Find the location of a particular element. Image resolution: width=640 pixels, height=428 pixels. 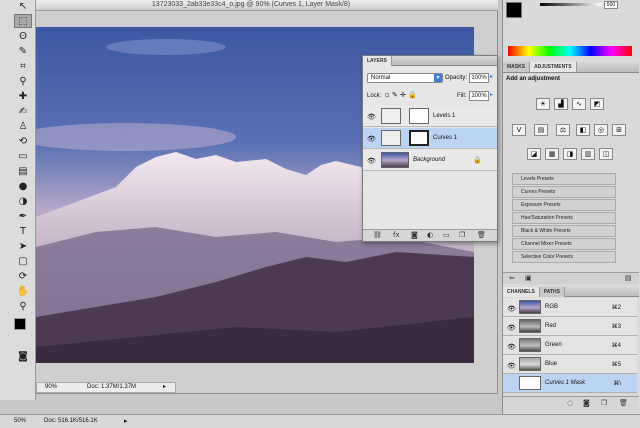

return-arrow-icon: ⇐ is located at coordinates (512, 278).